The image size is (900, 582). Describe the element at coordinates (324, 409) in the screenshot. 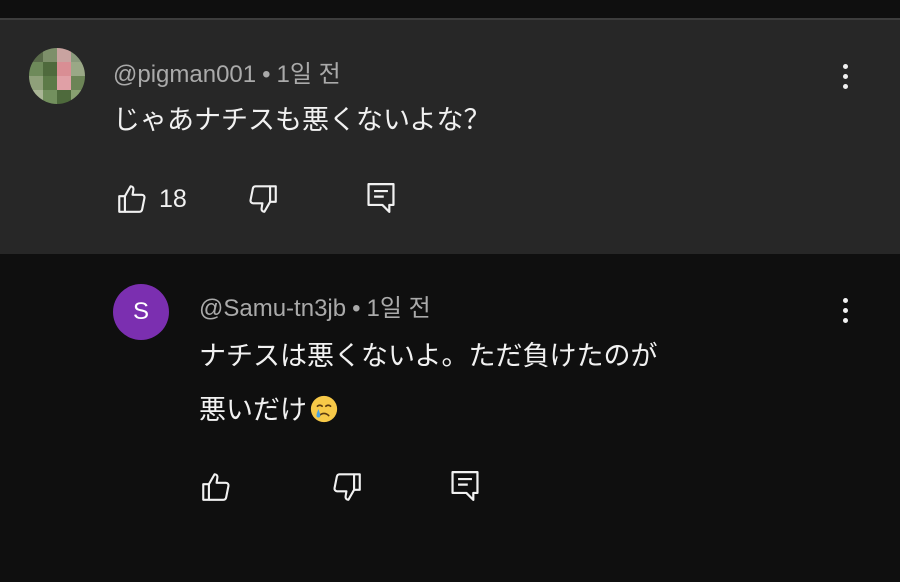

I see `crying-face-emoji` at that location.